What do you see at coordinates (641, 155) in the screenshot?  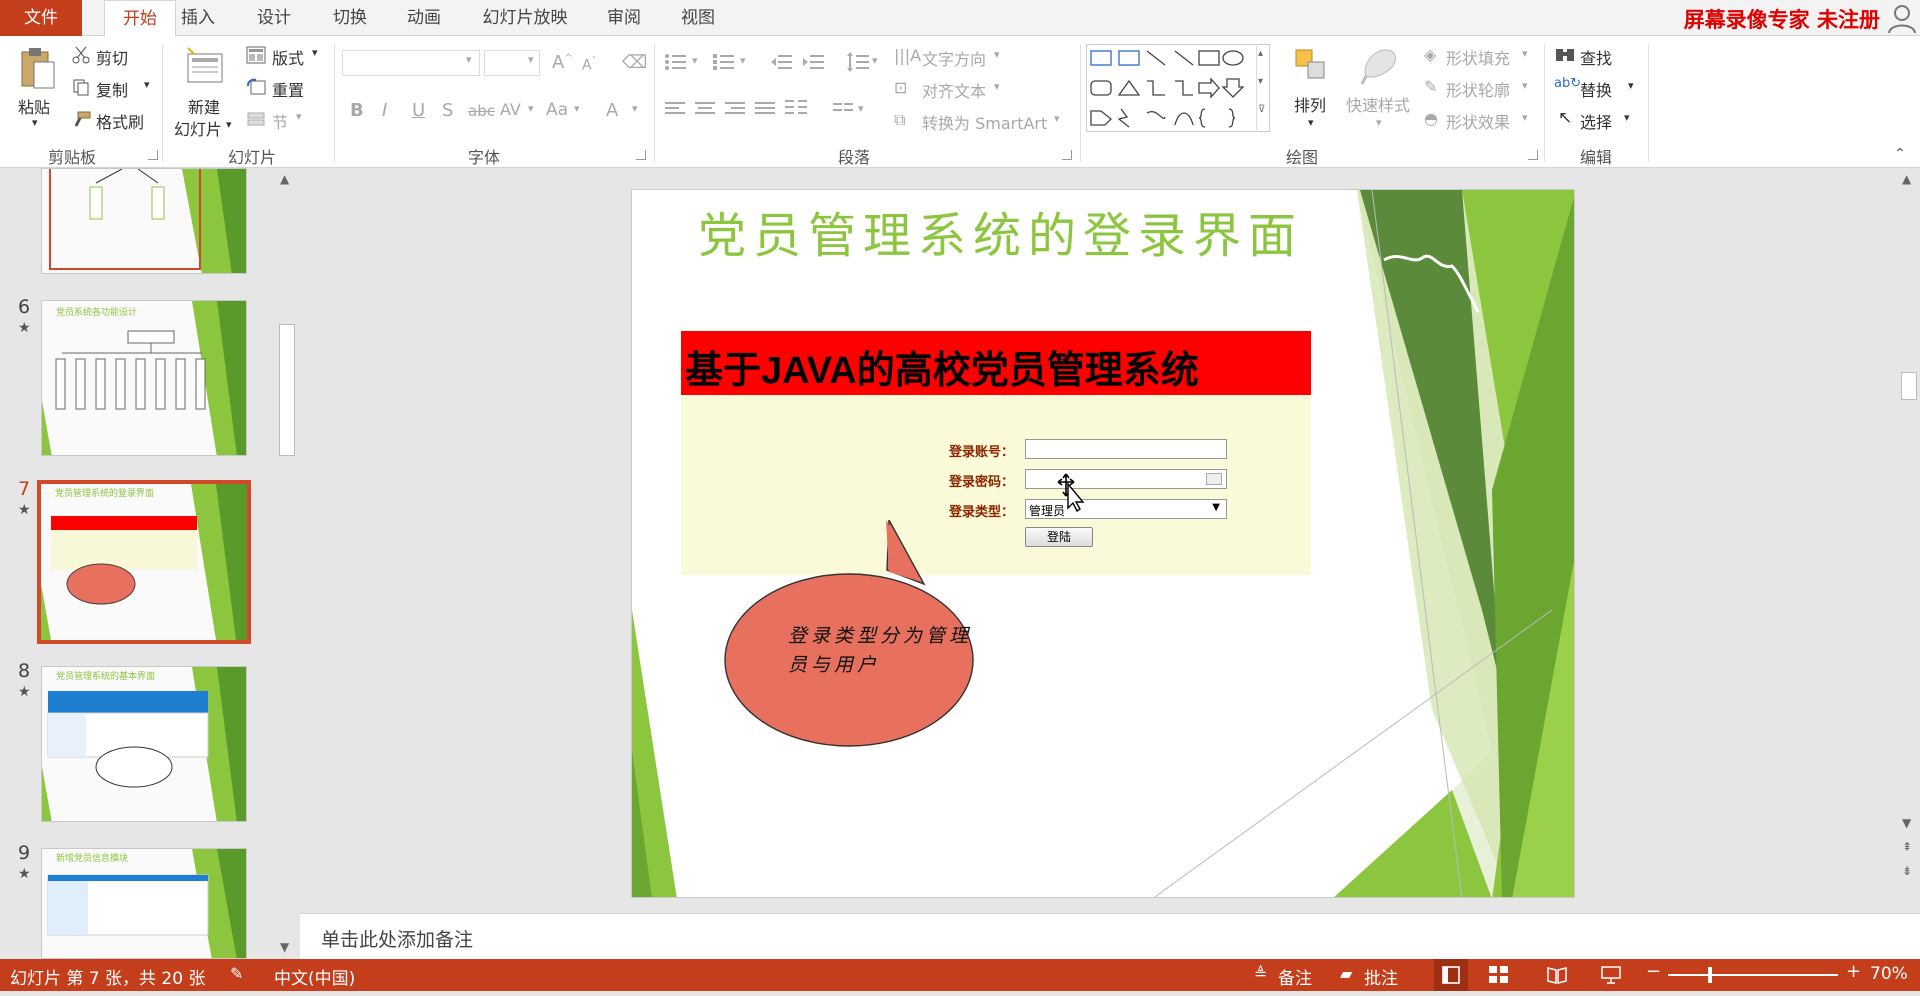 I see `font-dialog-launcher` at bounding box center [641, 155].